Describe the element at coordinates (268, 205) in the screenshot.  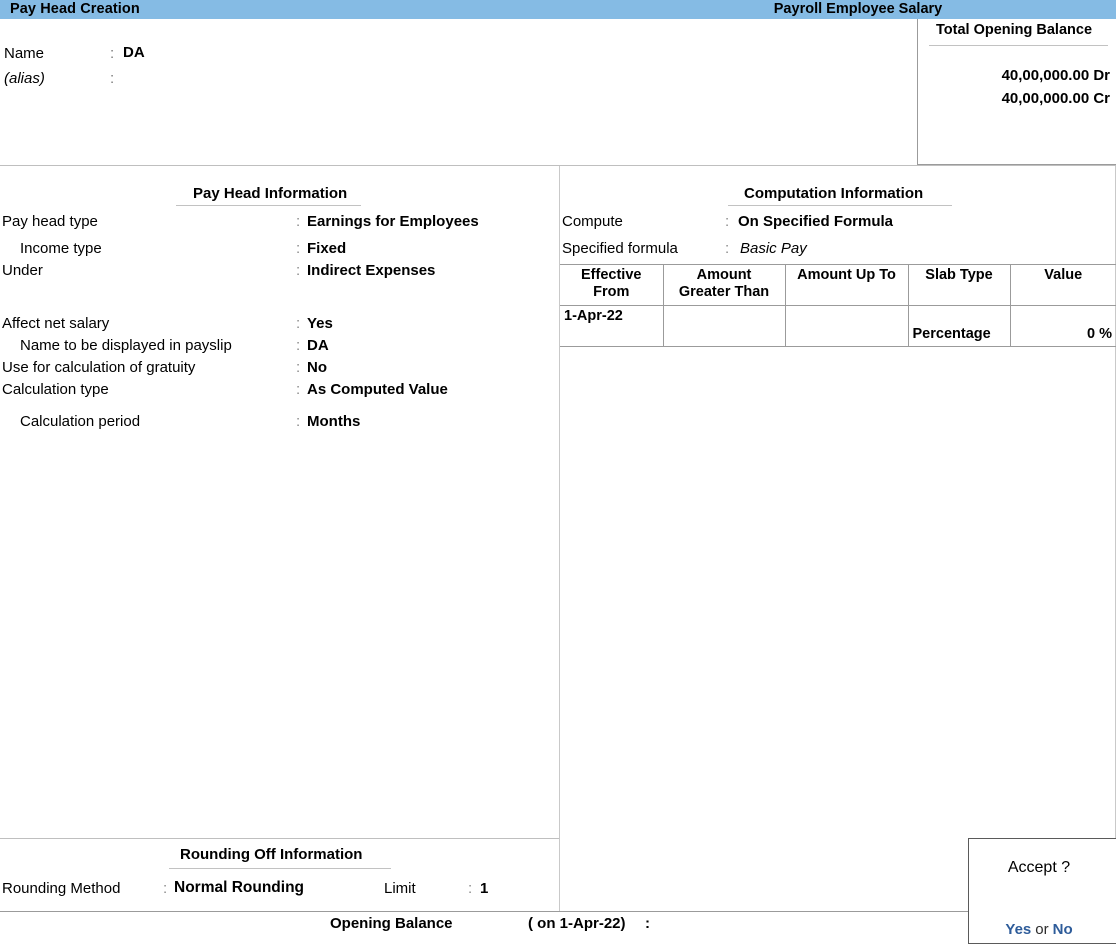
I see `pay-head-information-underline` at that location.